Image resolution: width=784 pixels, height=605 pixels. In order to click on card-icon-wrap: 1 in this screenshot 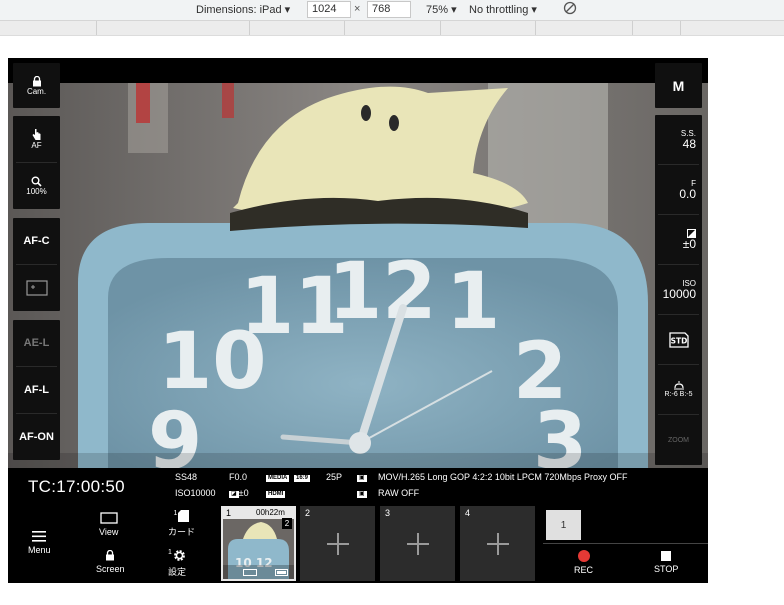, I will do `click(182, 517)`.